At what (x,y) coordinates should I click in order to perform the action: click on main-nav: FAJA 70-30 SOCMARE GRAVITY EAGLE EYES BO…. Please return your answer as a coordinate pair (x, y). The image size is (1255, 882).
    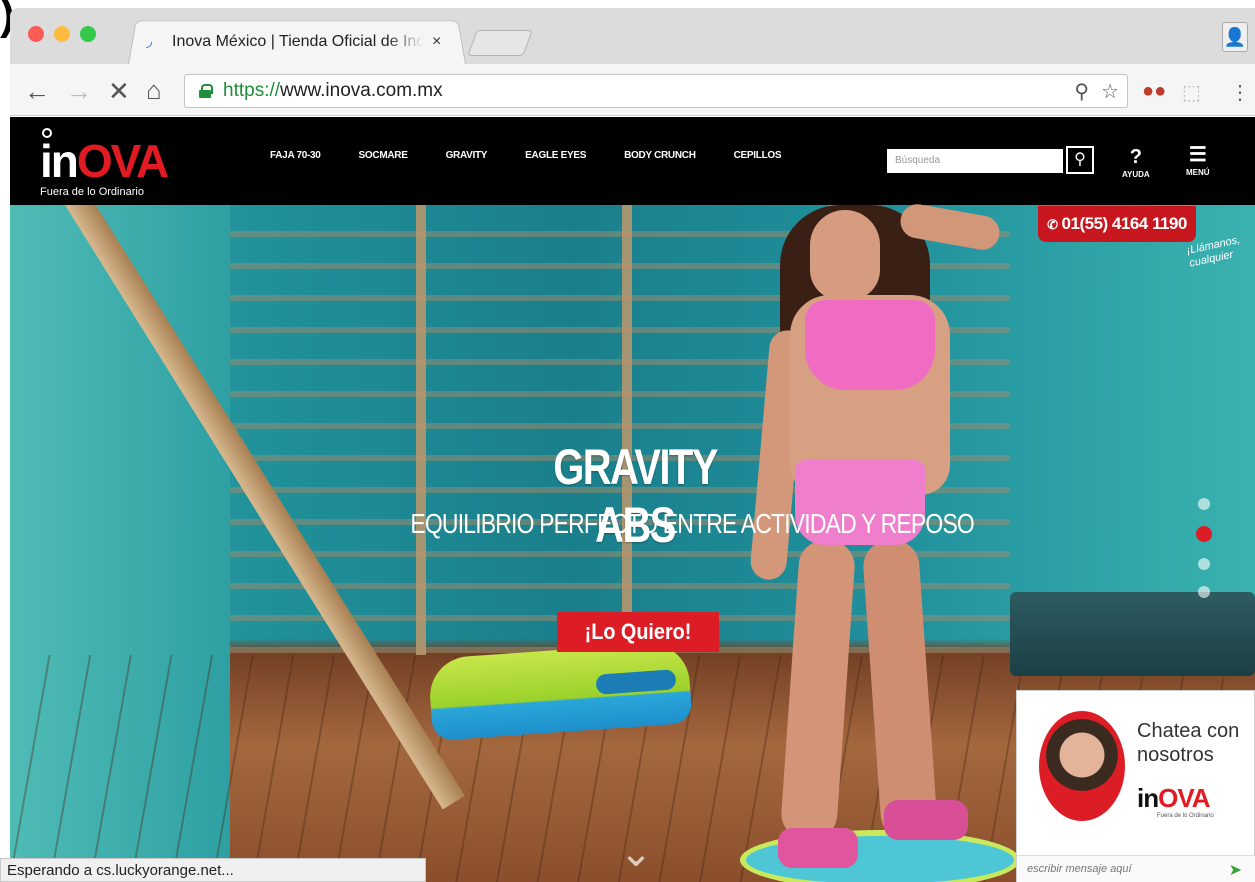
    Looking at the image, I should click on (526, 155).